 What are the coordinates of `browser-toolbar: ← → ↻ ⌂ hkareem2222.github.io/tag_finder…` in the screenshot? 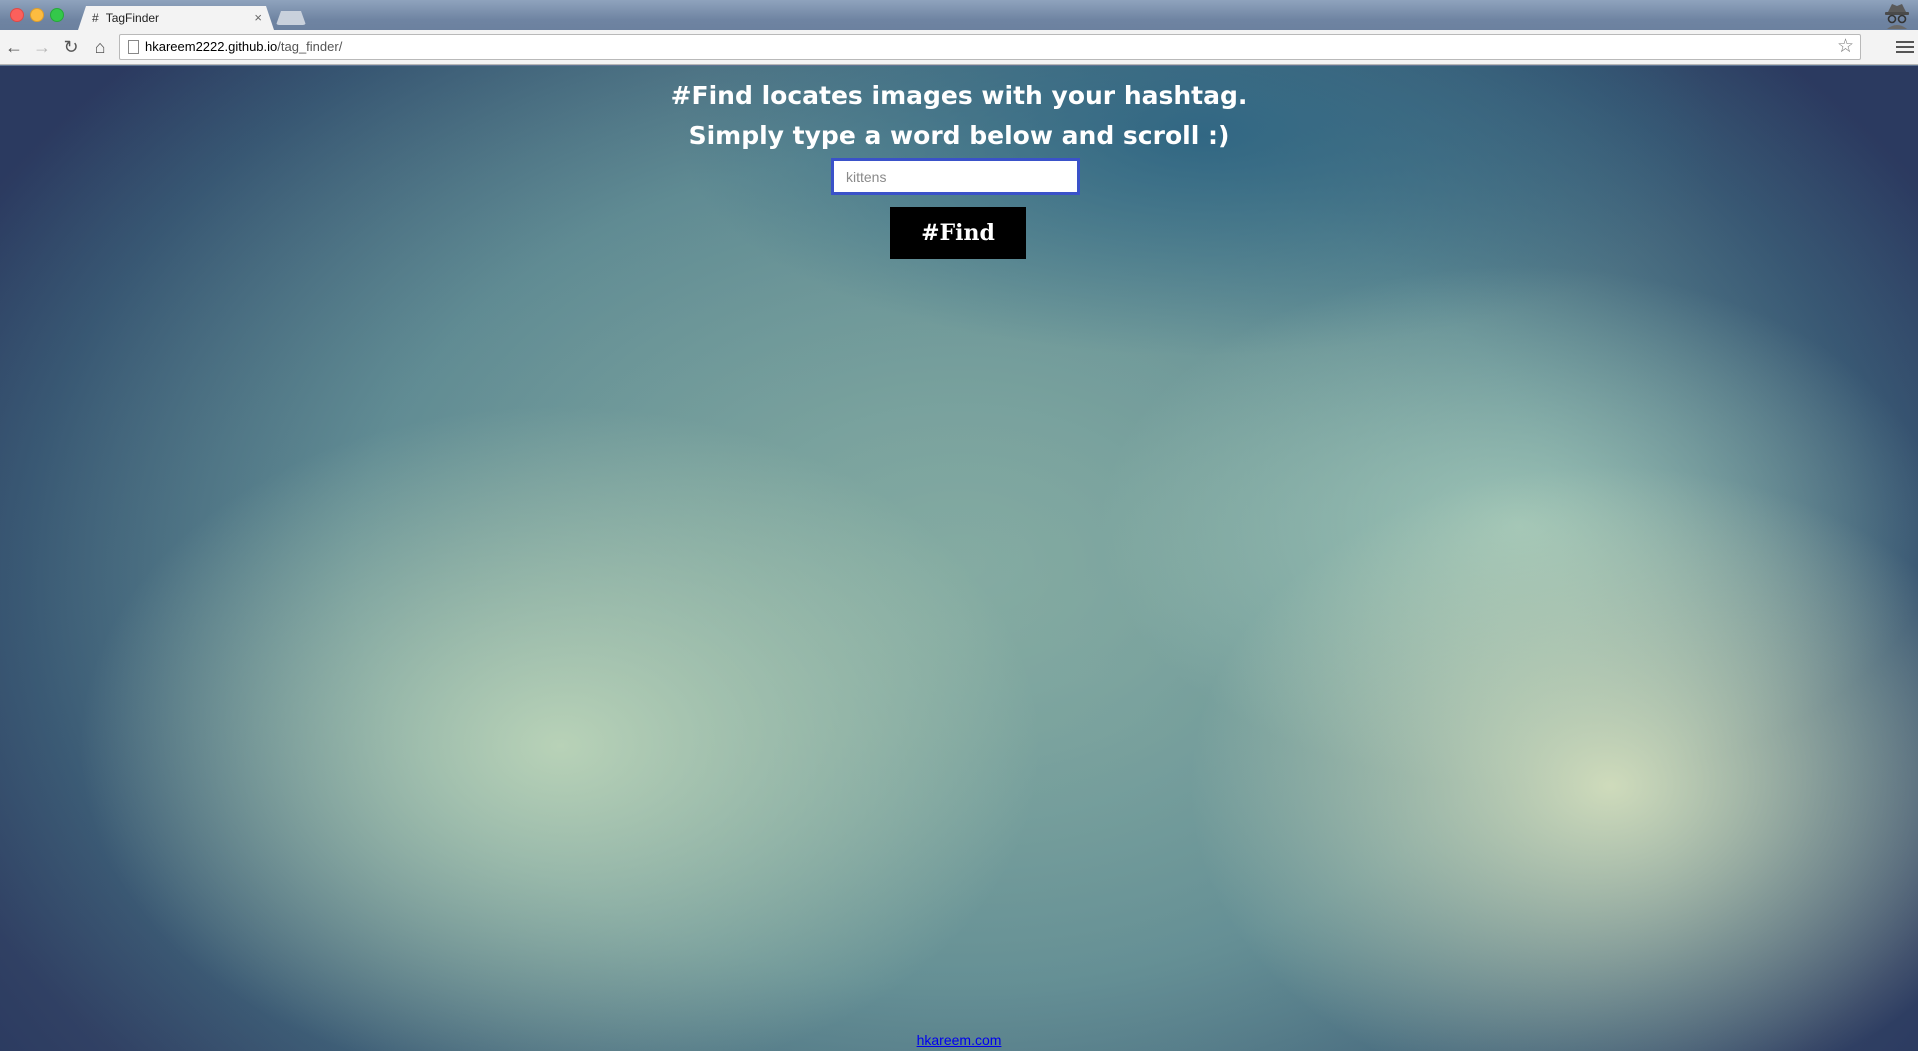 It's located at (959, 47).